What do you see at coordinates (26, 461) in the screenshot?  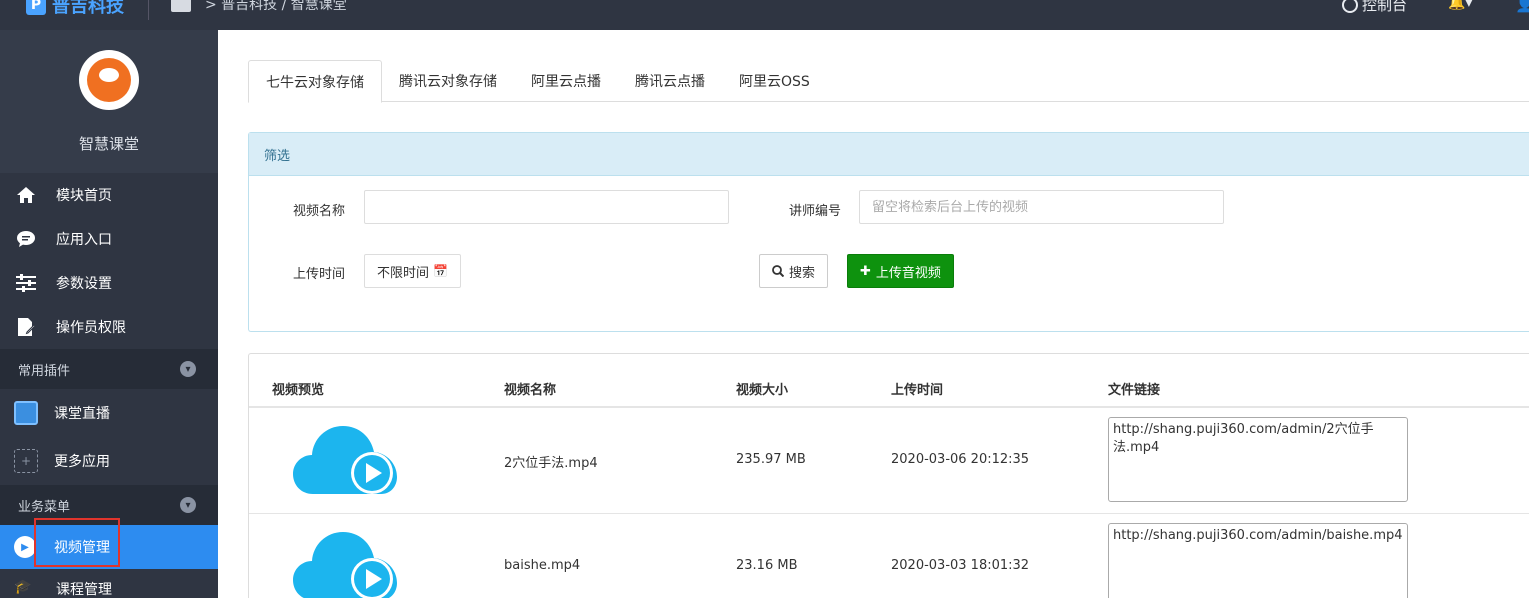 I see `plus-icon: +` at bounding box center [26, 461].